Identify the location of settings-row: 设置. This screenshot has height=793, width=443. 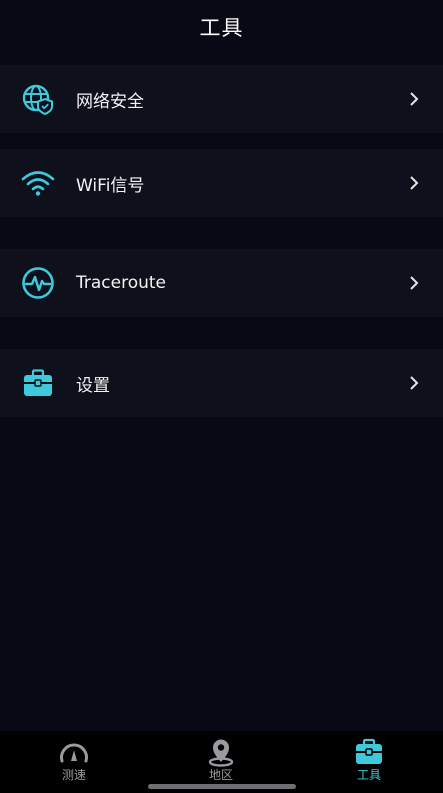
(221, 383).